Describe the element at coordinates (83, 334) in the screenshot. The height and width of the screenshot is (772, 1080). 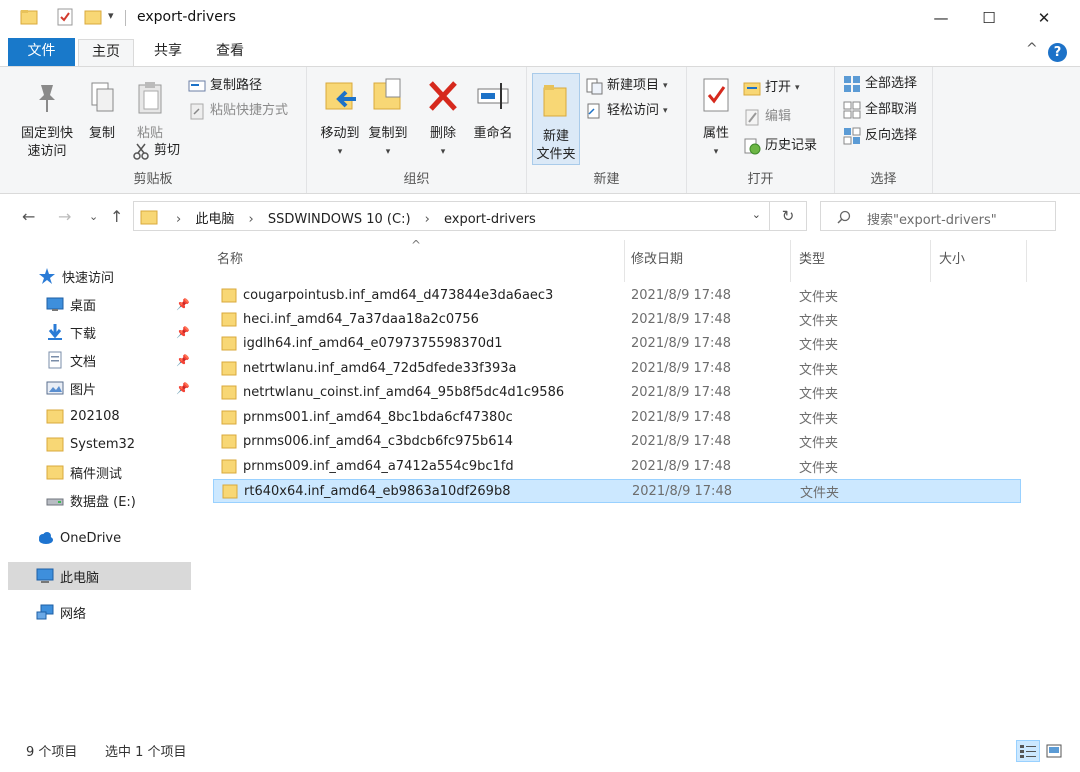
I see `sidebar-item-label: 下载` at that location.